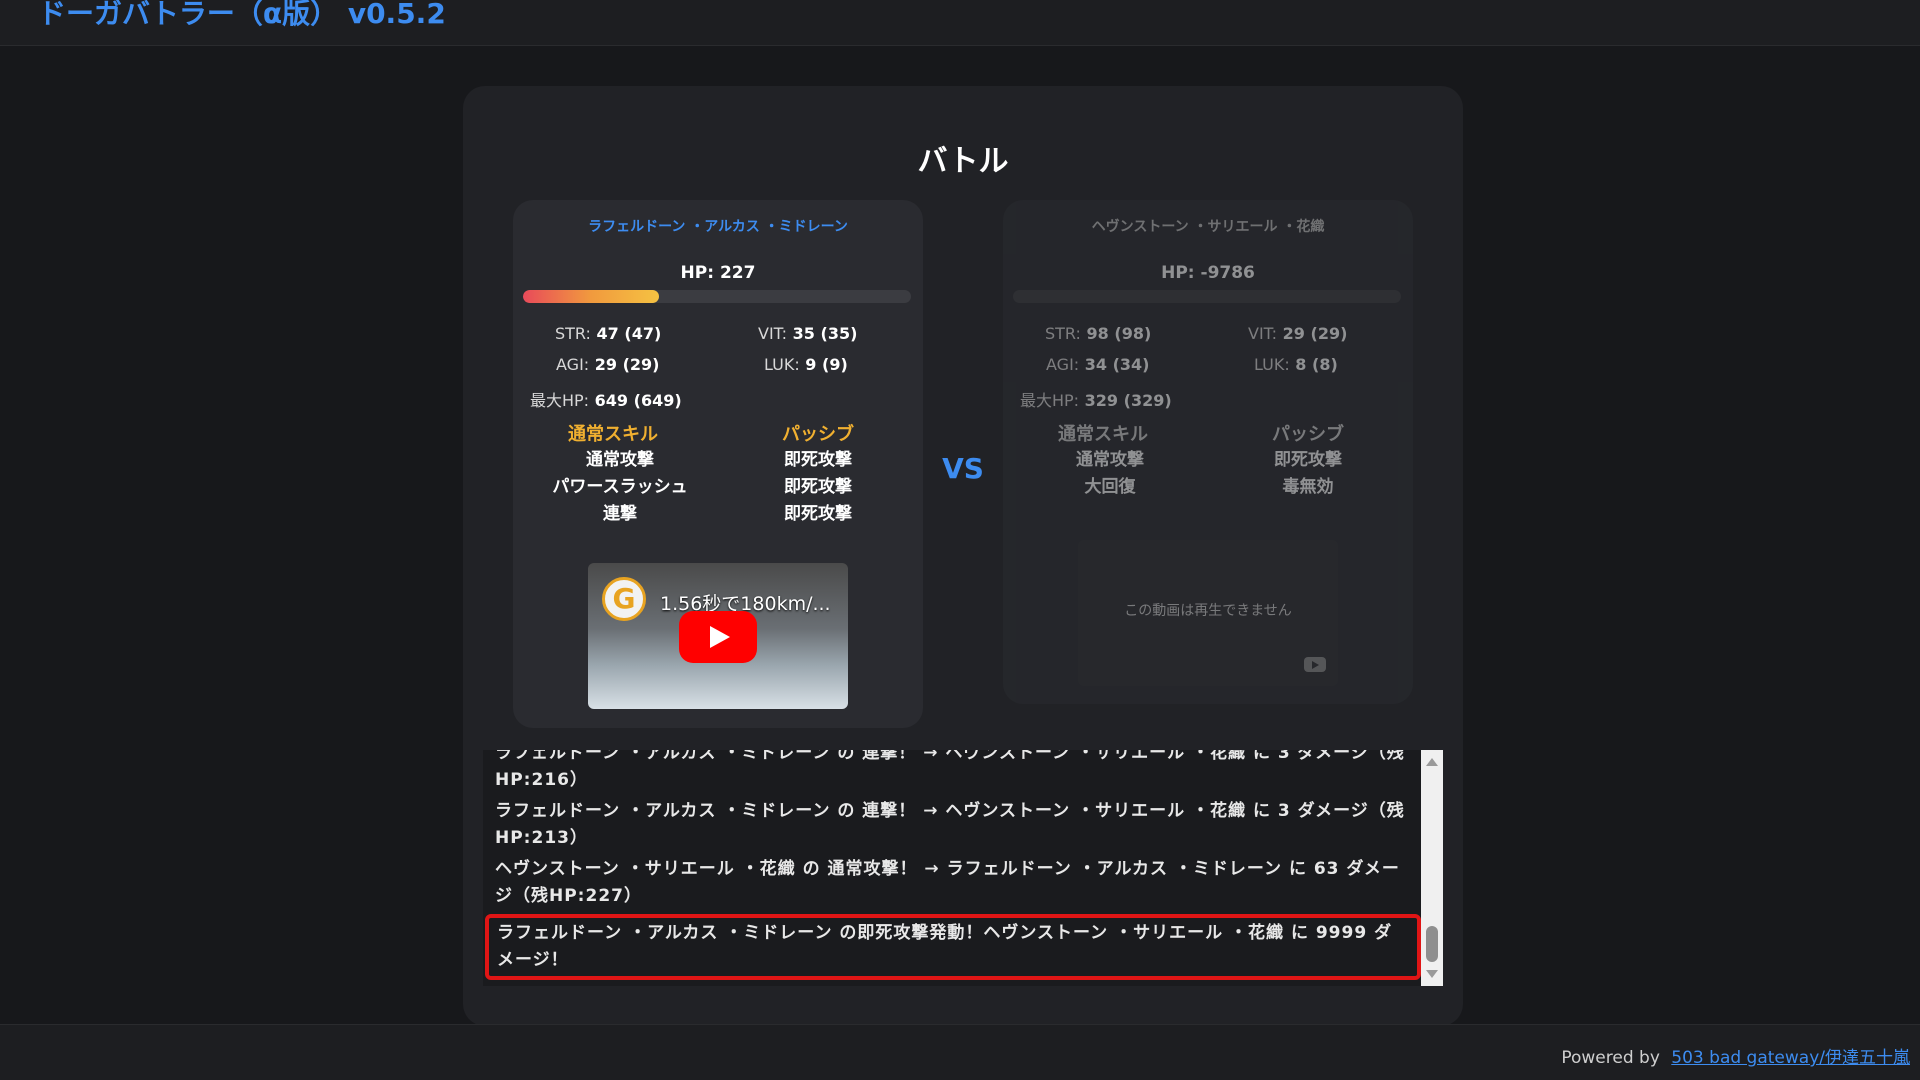 Image resolution: width=1920 pixels, height=1080 pixels. I want to click on player1-maxhp: 最大HP: 649 (649), so click(606, 399).